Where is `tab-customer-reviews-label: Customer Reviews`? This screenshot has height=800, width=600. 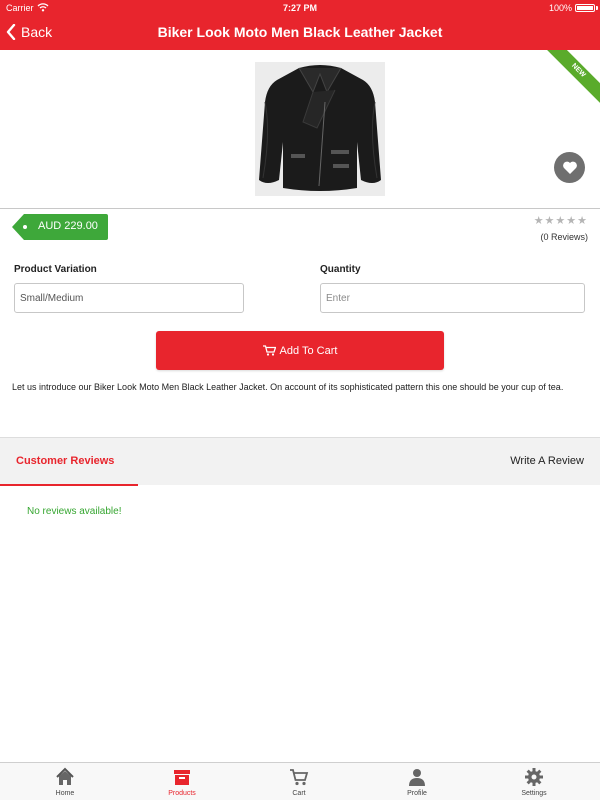
tab-customer-reviews-label: Customer Reviews is located at coordinates (65, 461).